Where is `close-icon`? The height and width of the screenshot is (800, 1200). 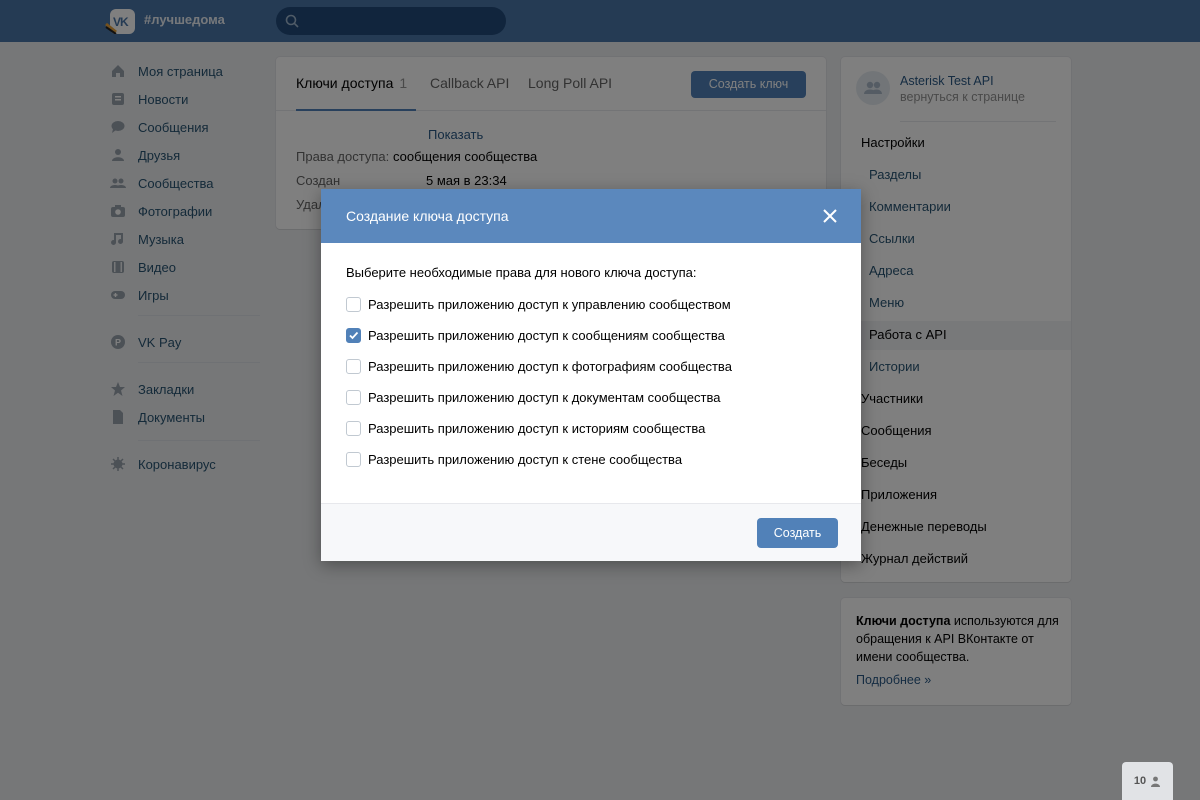
close-icon is located at coordinates (830, 216).